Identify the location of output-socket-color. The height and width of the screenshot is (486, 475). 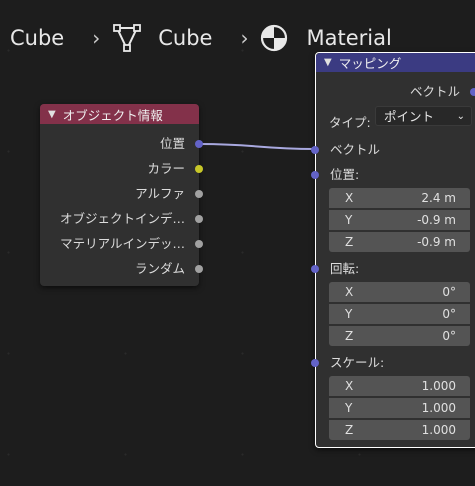
(199, 169).